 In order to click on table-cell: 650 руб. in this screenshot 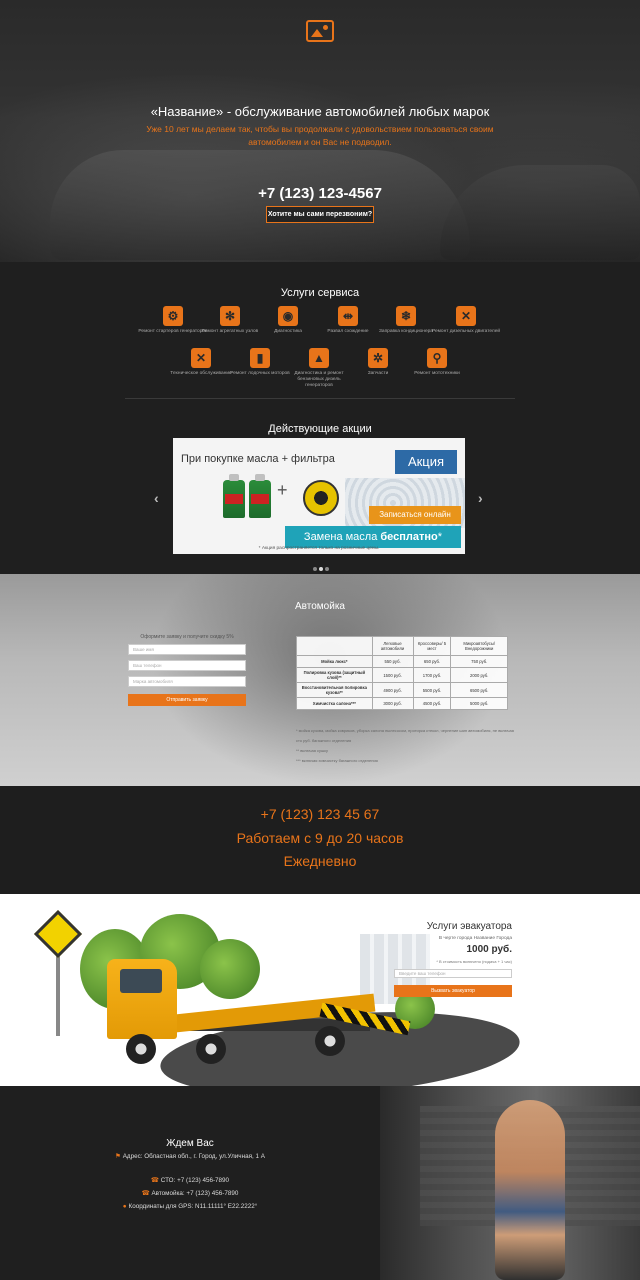, I will do `click(432, 661)`.